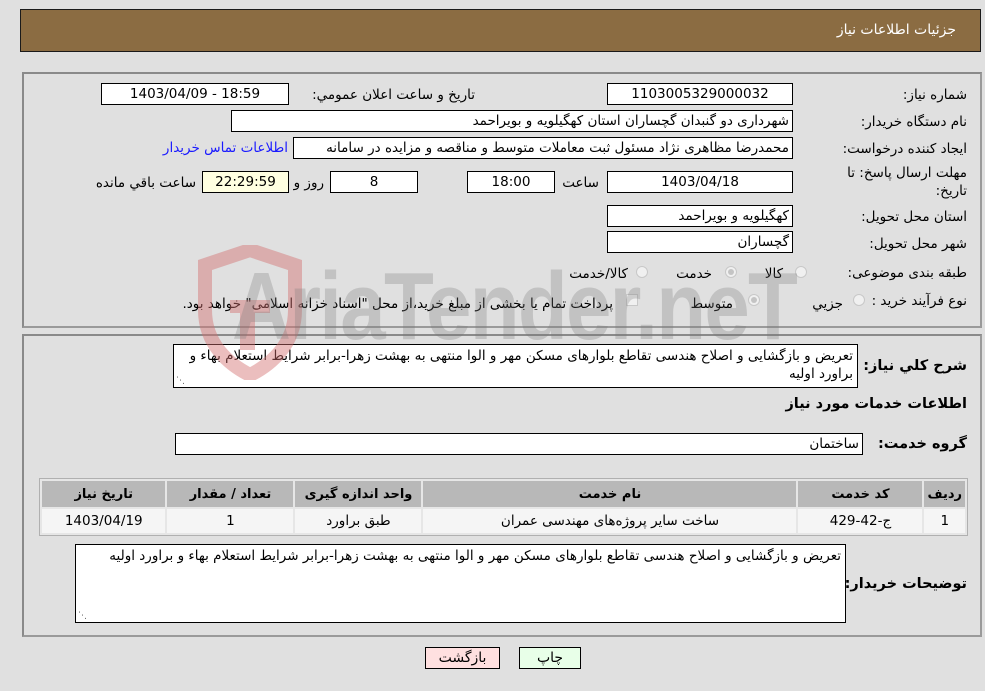  Describe the element at coordinates (104, 521) in the screenshot. I see `cell-need-date: 1403/04/19` at that location.